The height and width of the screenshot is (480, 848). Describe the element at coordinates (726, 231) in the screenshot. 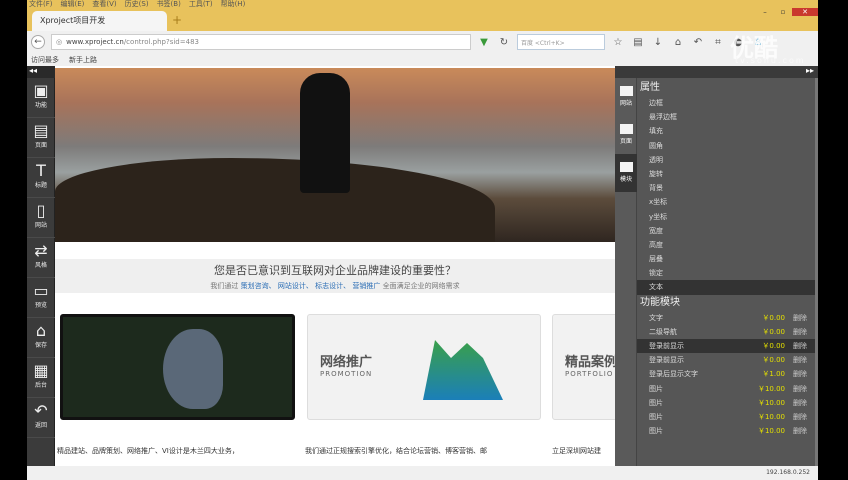

I see `attribute-item: 宽度` at that location.